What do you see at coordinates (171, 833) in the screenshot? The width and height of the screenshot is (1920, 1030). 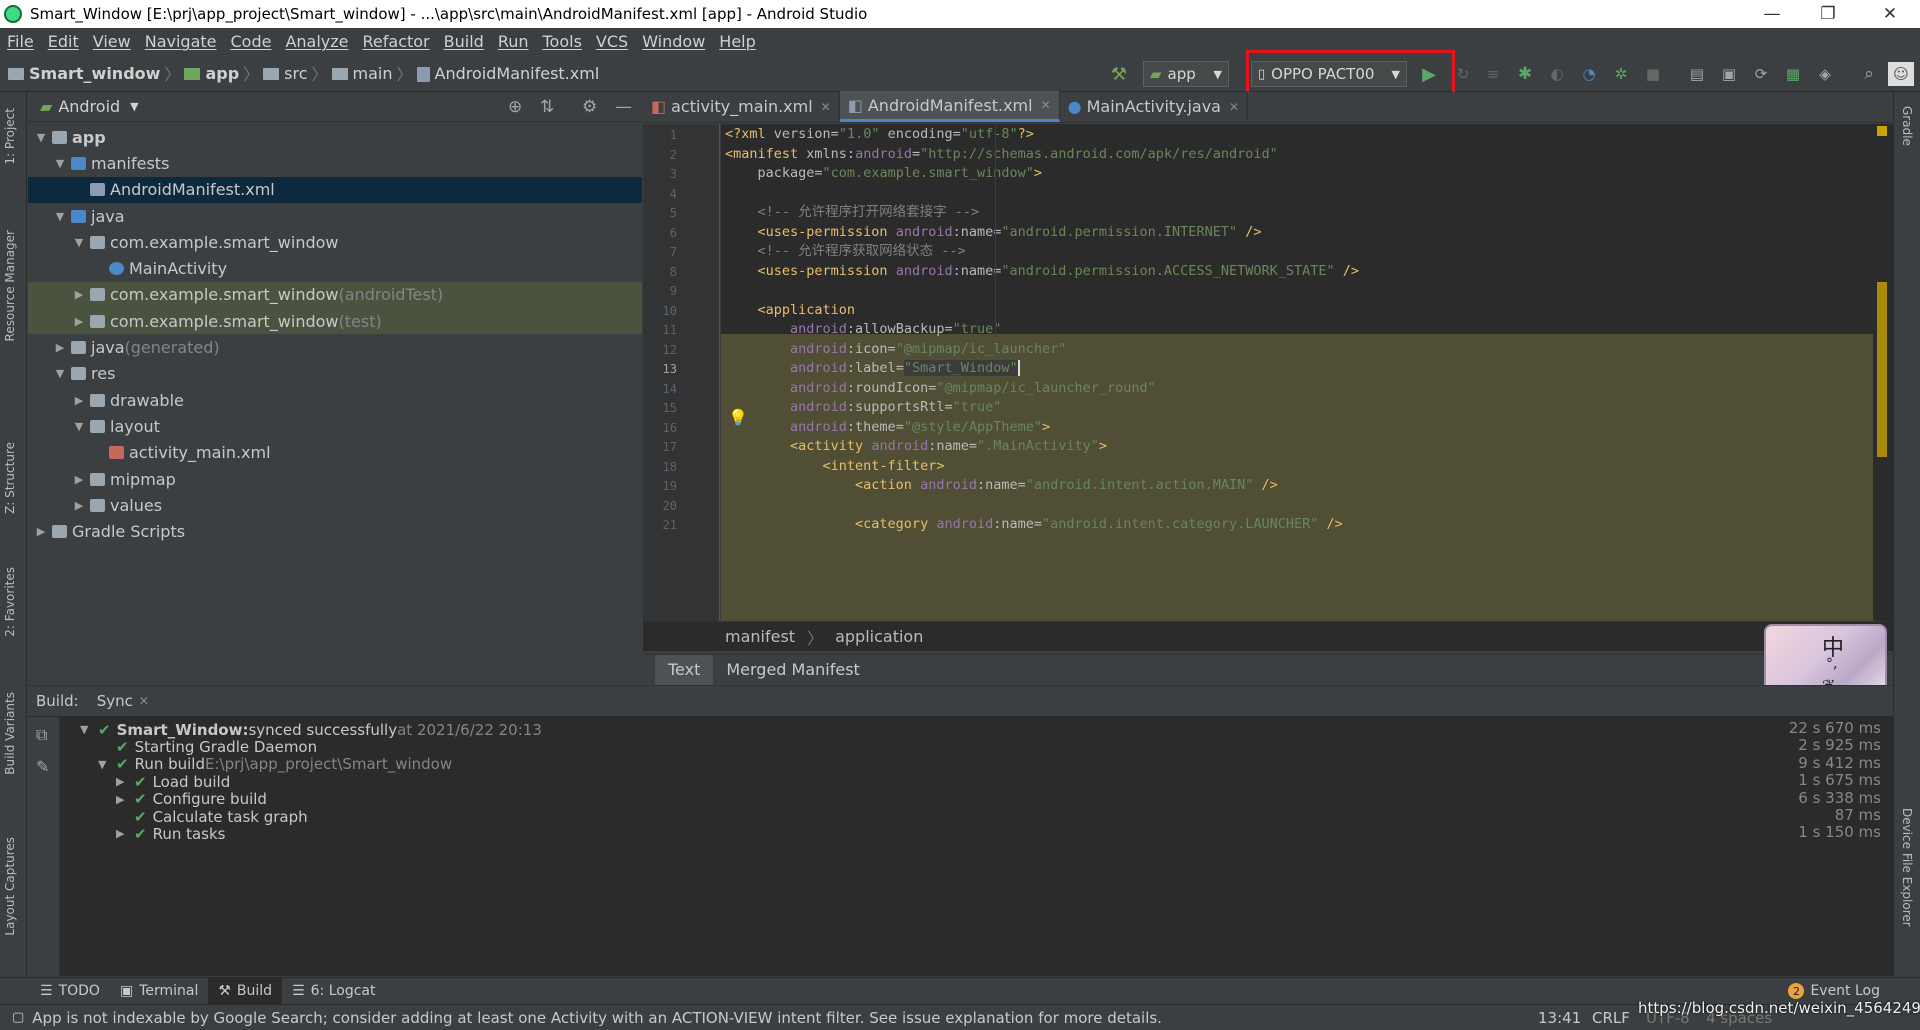 I see `build-tree-item: ▶ ✔ Run tasks` at bounding box center [171, 833].